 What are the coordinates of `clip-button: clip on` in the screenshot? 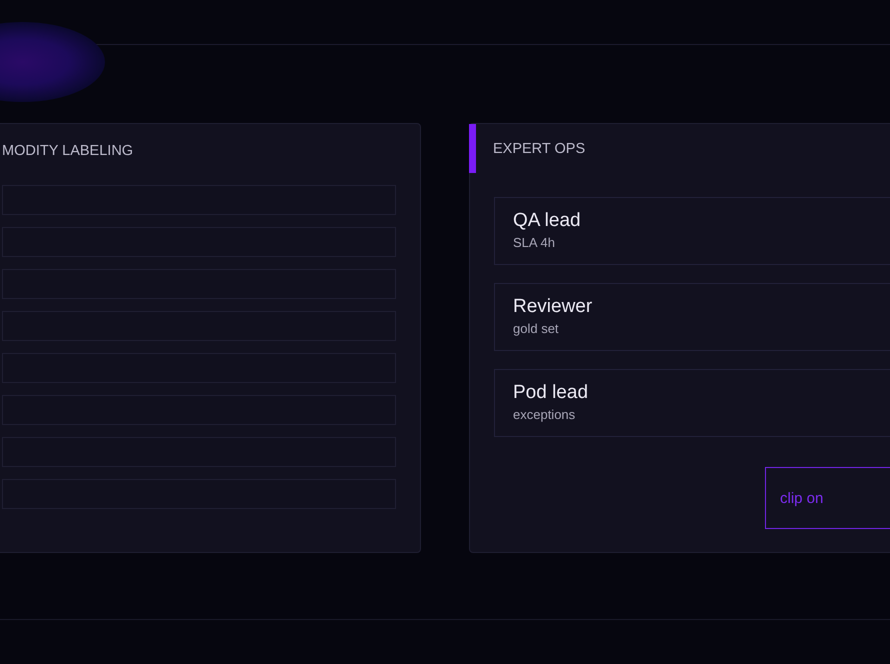 It's located at (827, 498).